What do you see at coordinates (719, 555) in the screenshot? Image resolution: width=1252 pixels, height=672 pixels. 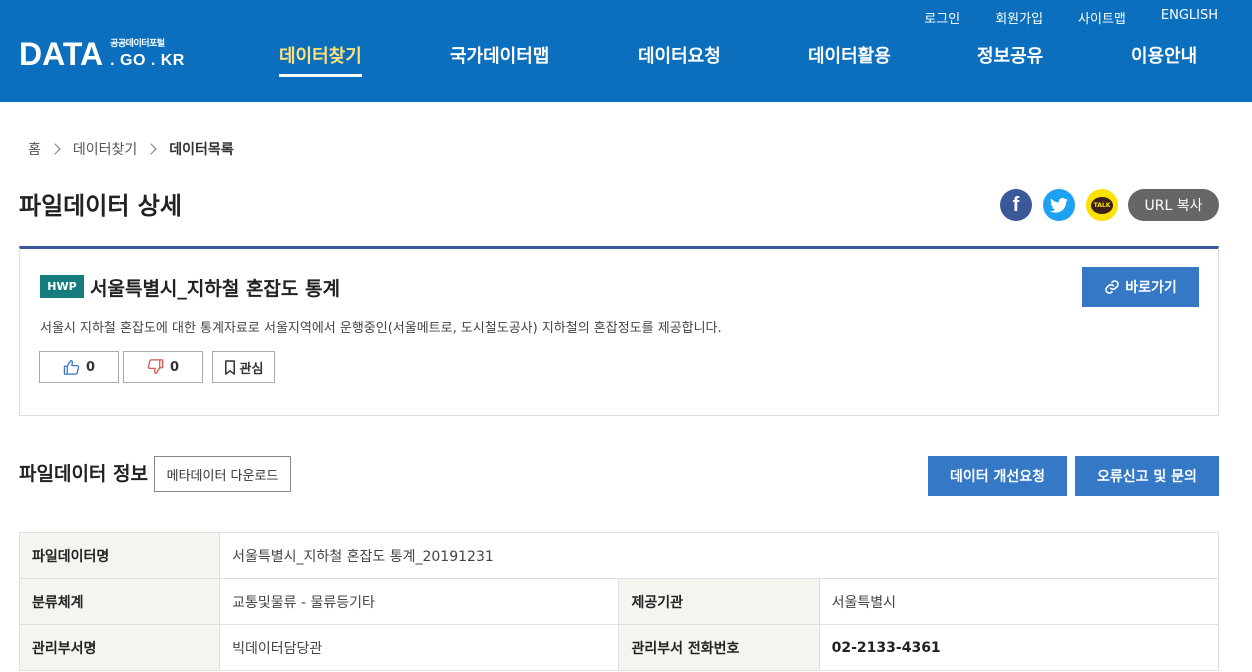 I see `file-name-value: 서울특별시_지하철 혼잡도 통계_20191231` at bounding box center [719, 555].